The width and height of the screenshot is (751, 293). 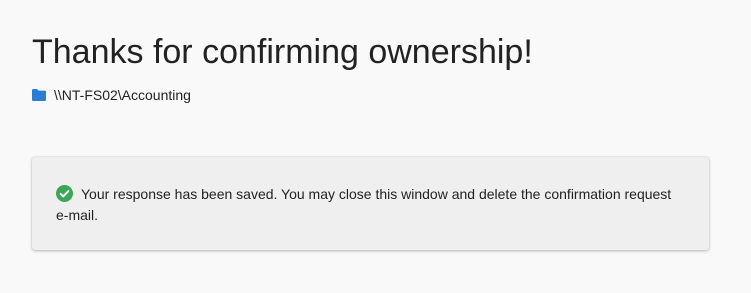 What do you see at coordinates (122, 95) in the screenshot?
I see `share-path: \\NT-FS02\Accounting` at bounding box center [122, 95].